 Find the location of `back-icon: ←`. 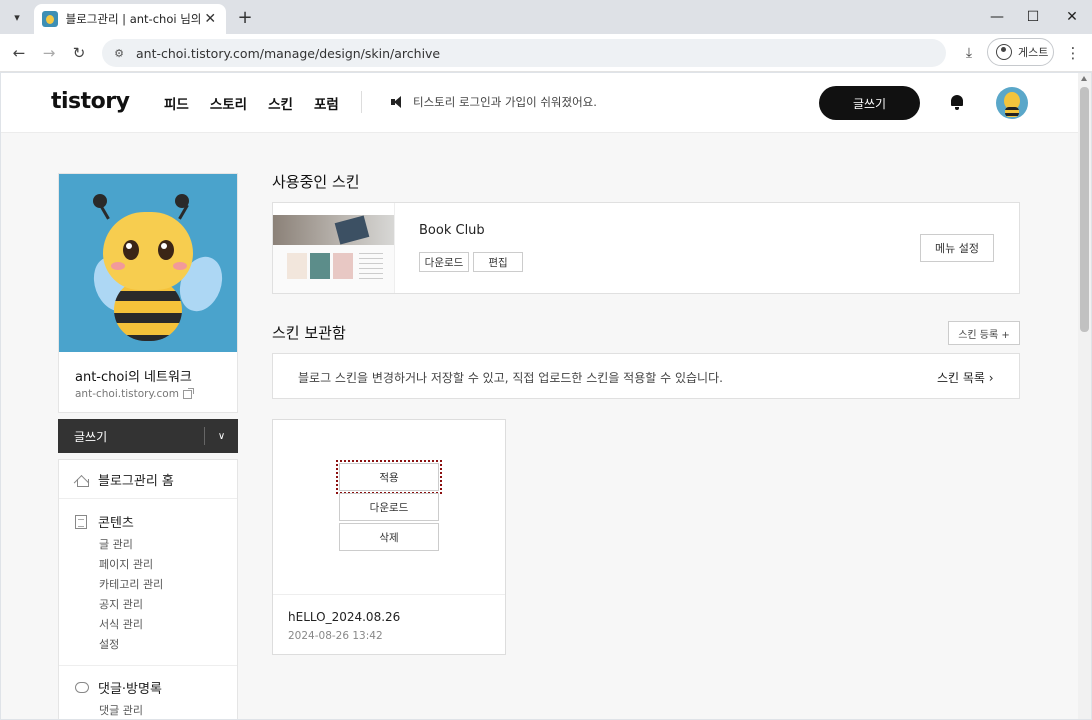

back-icon: ← is located at coordinates (19, 53).